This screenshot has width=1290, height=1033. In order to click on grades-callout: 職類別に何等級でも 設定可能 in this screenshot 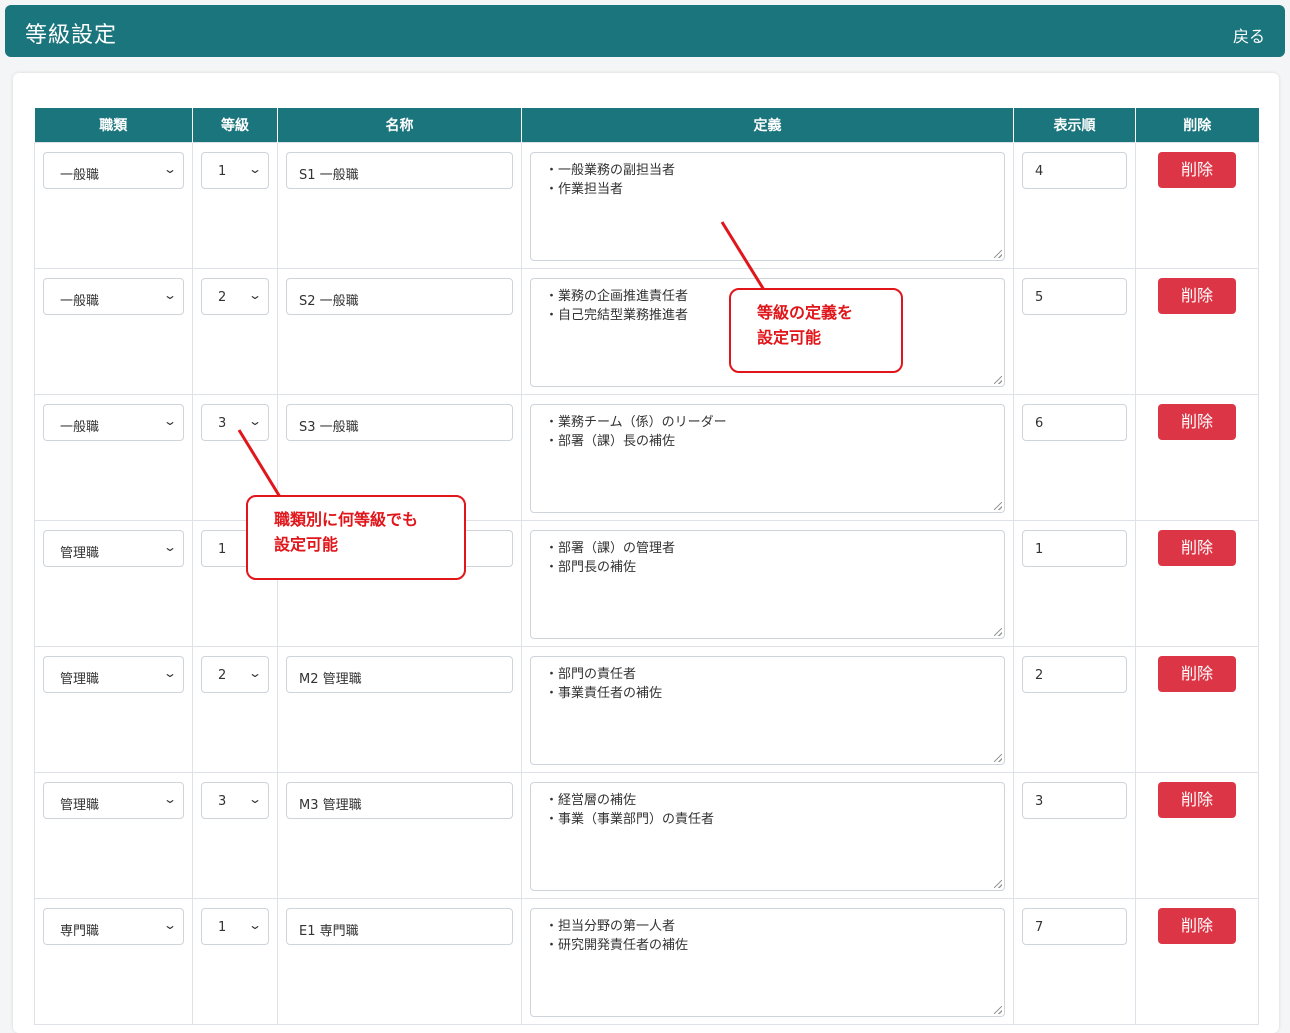, I will do `click(356, 537)`.